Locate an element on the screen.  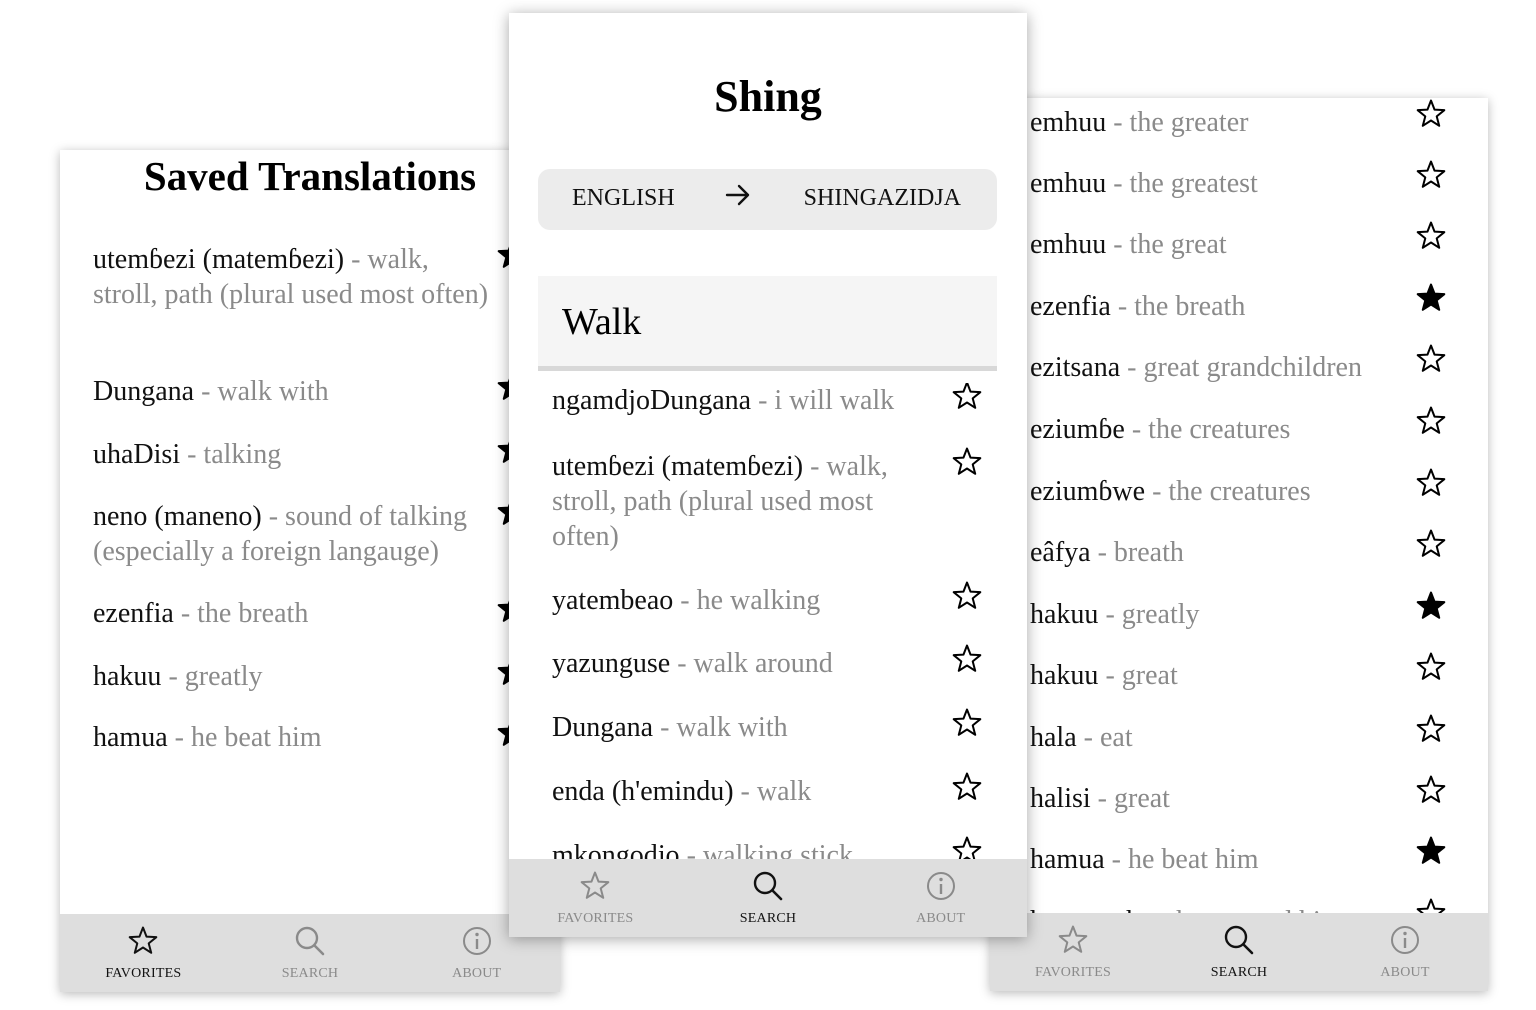
list-item: hamuamba - he greeted him is located at coordinates (1220, 908).